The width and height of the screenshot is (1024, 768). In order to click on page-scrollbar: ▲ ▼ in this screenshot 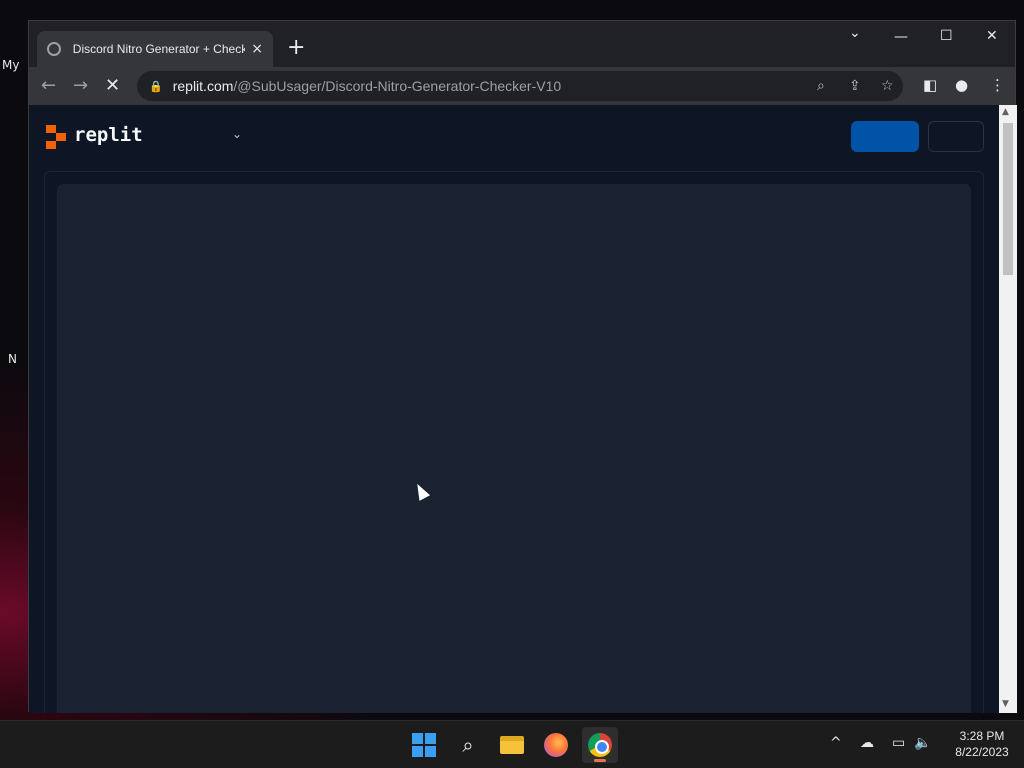, I will do `click(1008, 409)`.